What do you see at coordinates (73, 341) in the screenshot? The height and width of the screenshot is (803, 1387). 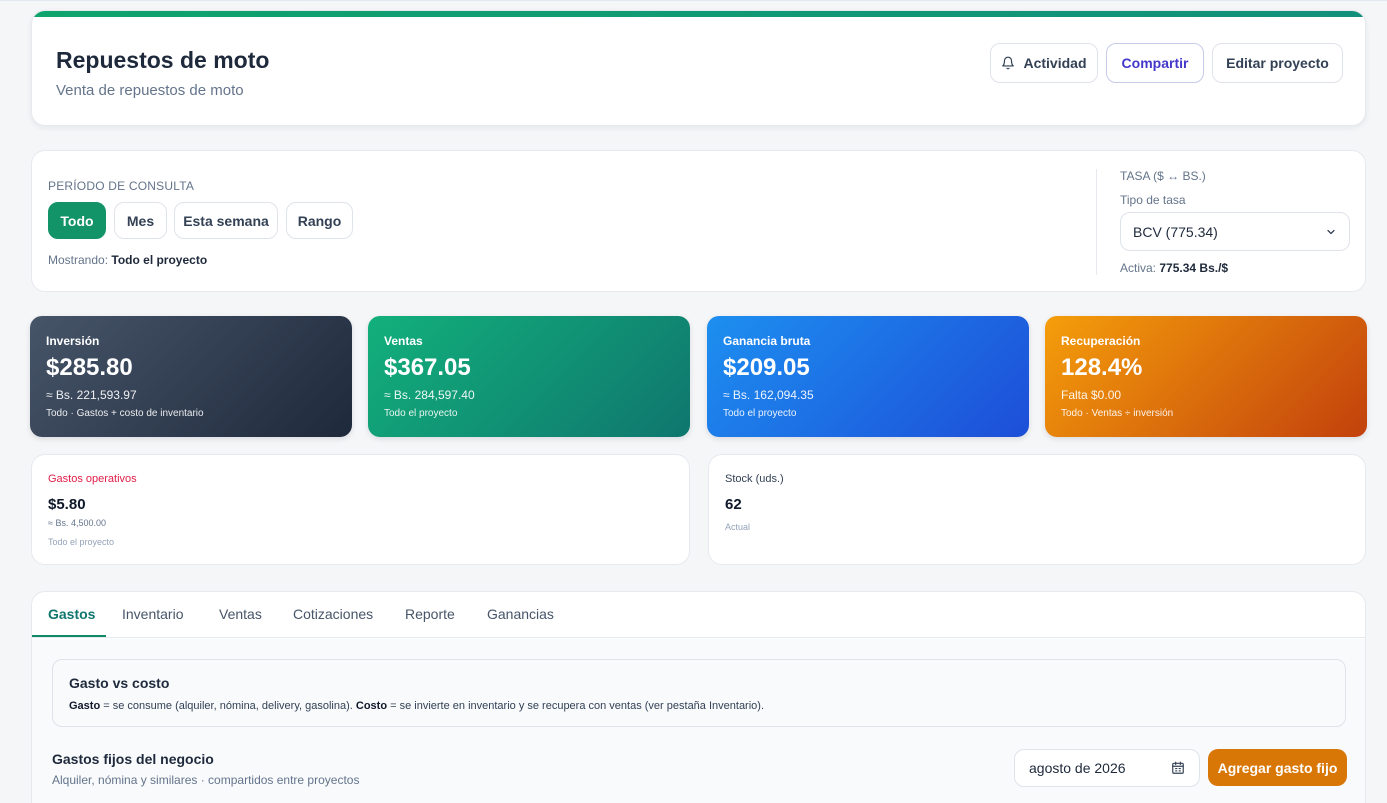 I see `kpi-label: Inversión` at bounding box center [73, 341].